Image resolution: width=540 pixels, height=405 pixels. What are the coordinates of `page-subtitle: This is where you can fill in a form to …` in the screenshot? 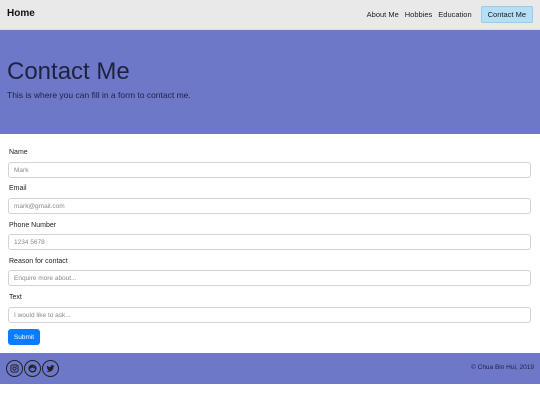 It's located at (99, 95).